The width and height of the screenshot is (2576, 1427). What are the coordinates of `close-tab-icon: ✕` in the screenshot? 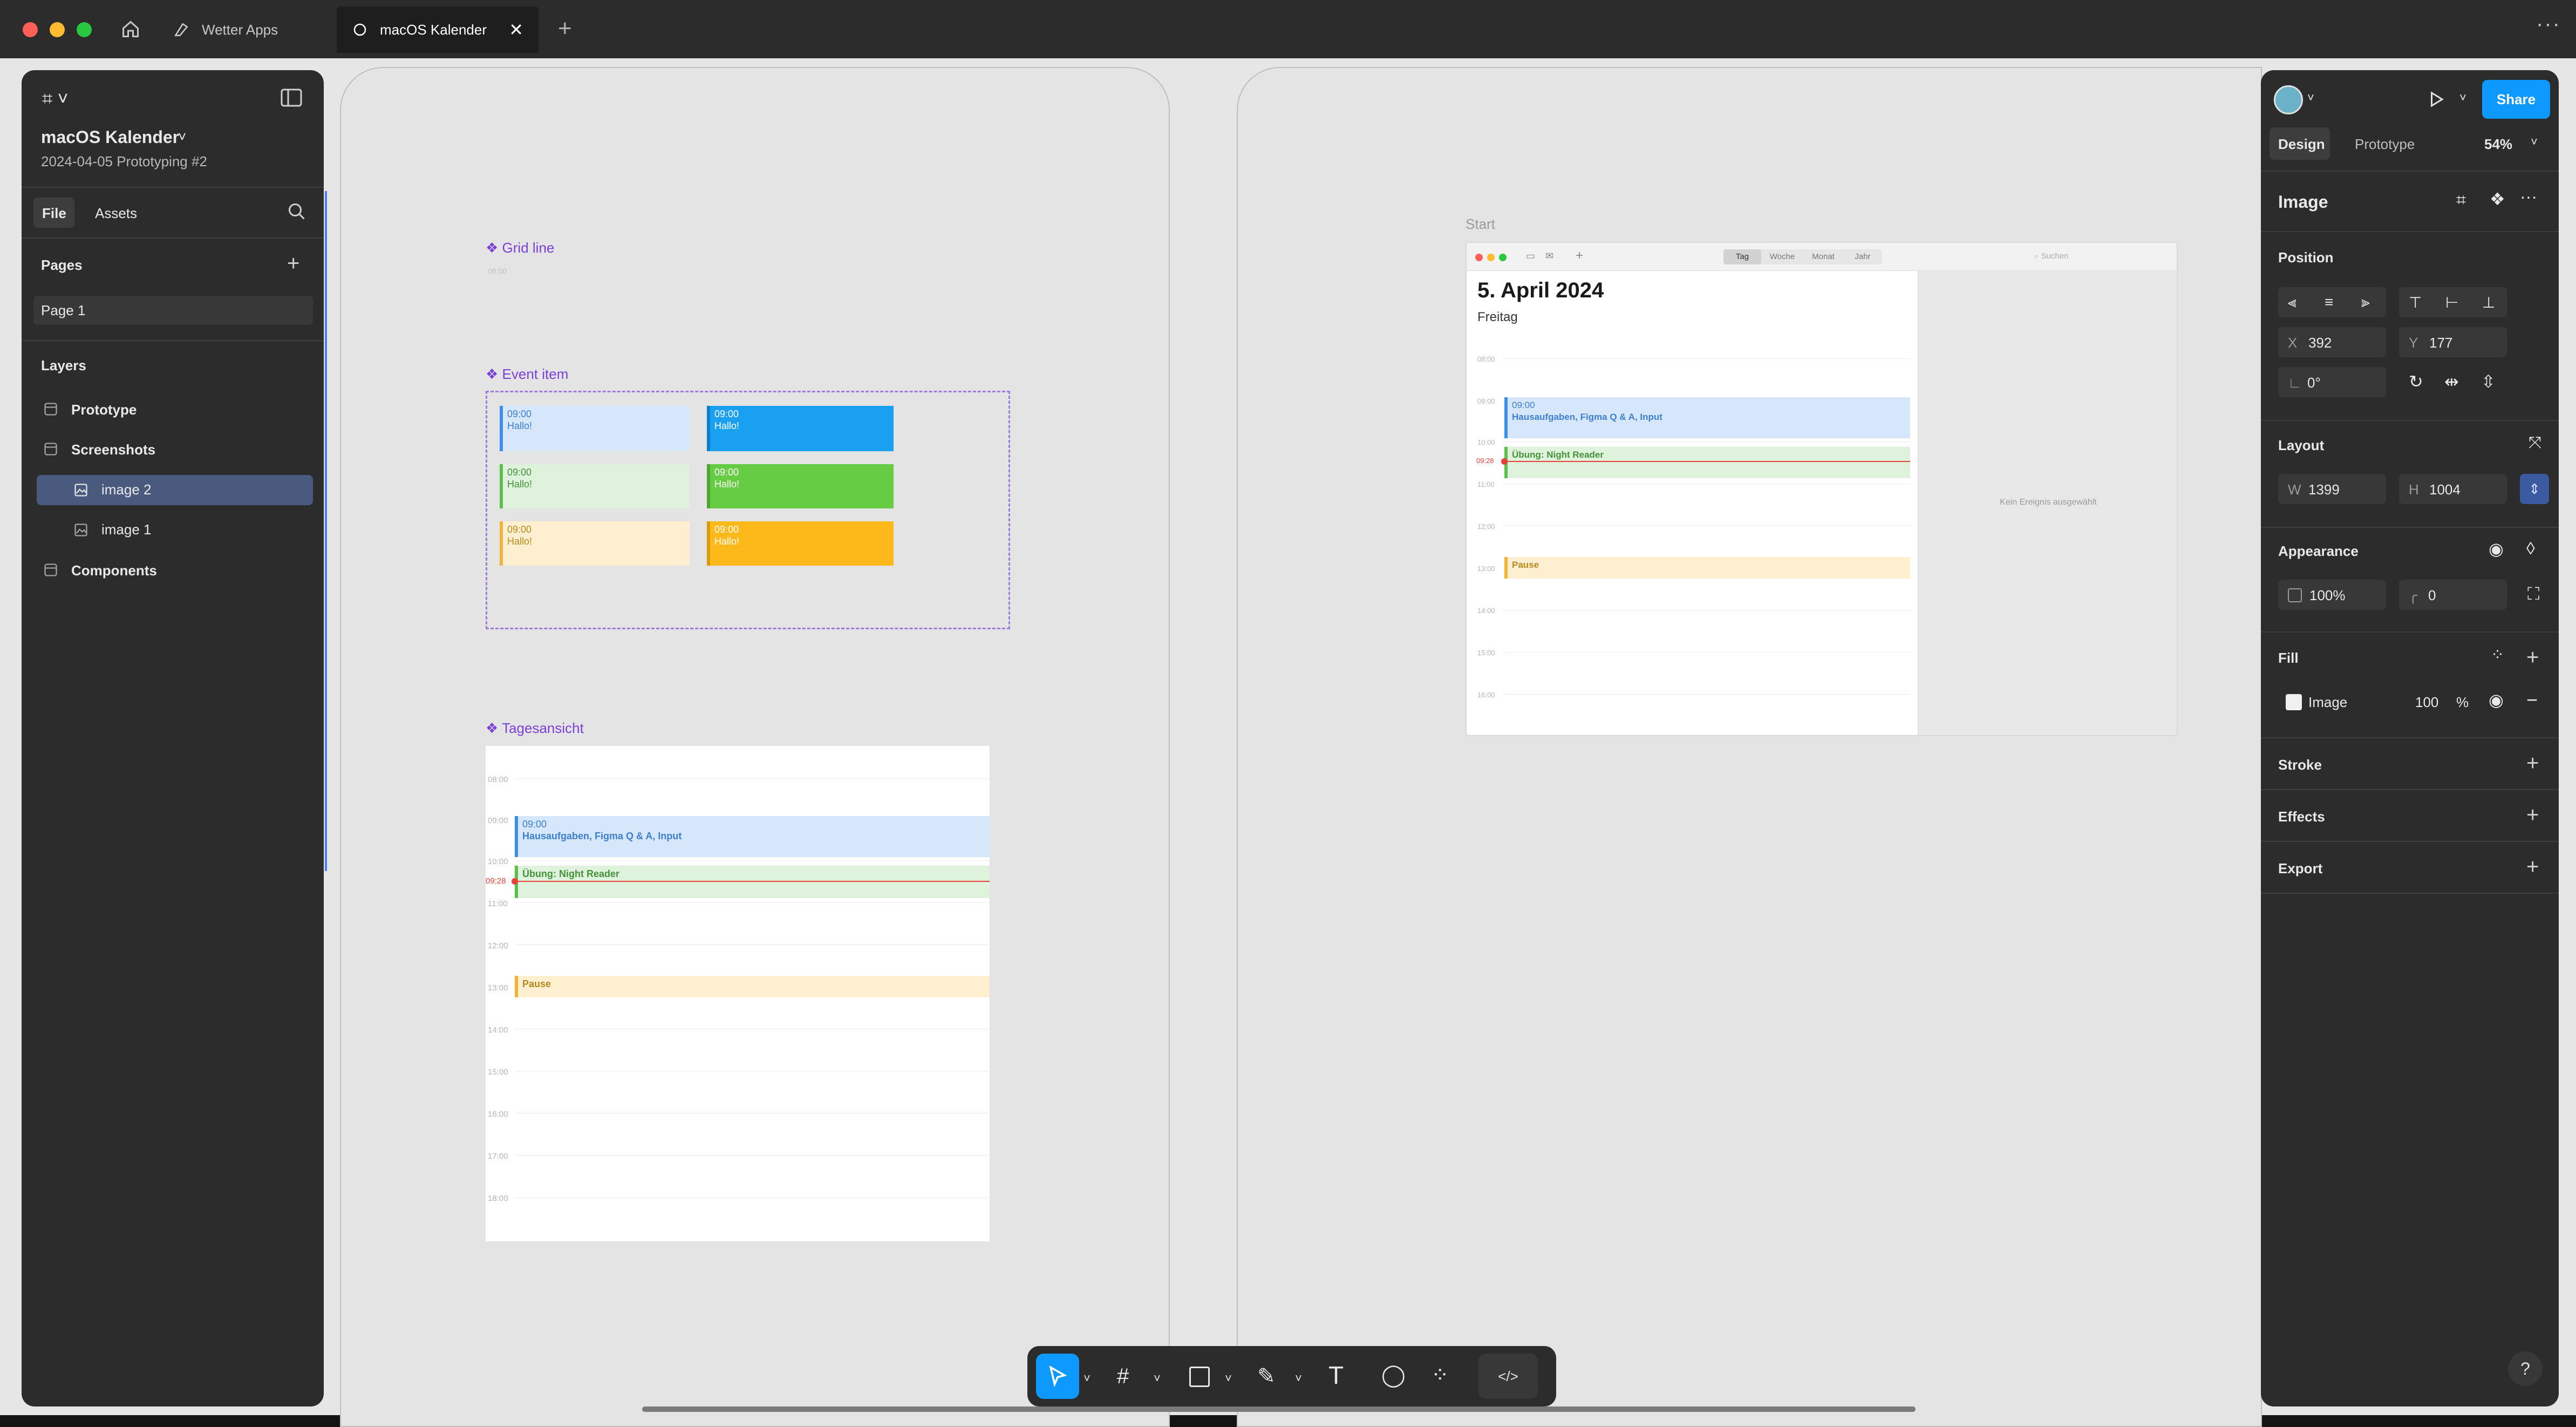 It's located at (516, 30).